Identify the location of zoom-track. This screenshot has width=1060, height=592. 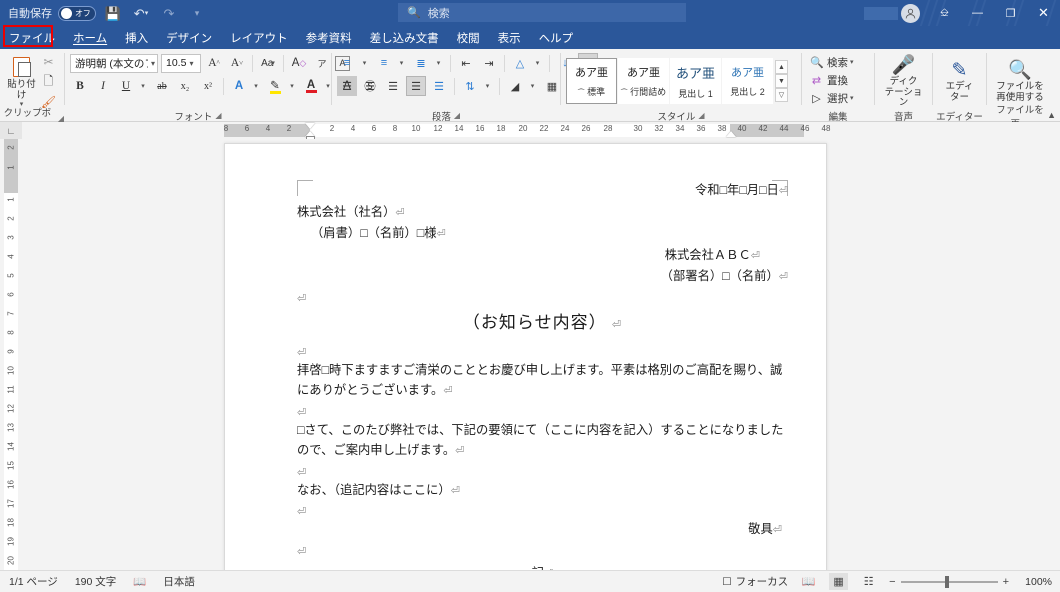
(949, 581).